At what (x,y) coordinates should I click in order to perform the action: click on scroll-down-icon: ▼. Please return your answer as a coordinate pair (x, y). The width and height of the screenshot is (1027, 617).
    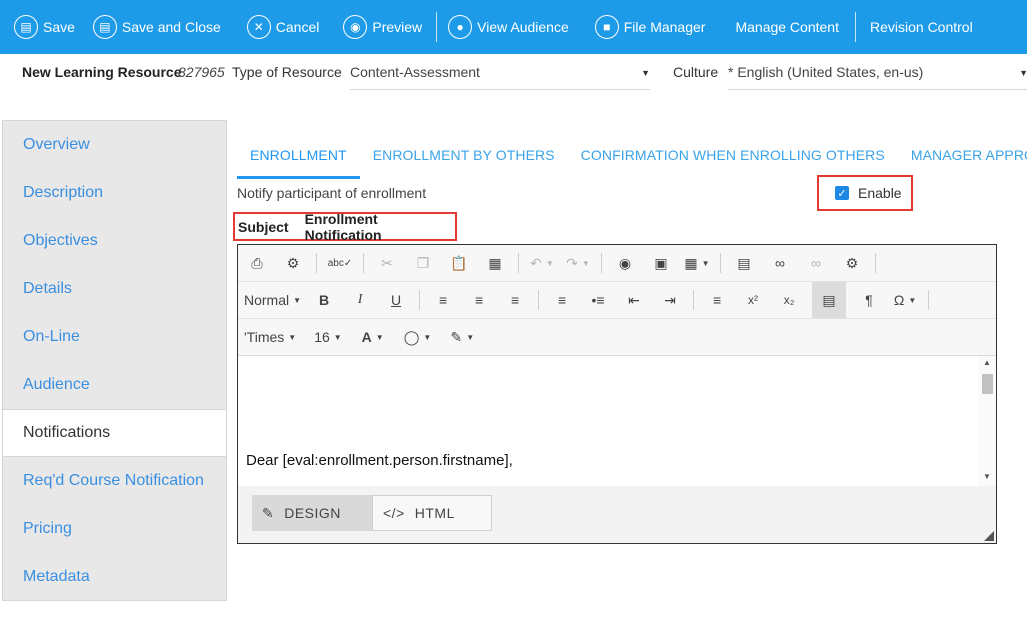
    Looking at the image, I should click on (987, 476).